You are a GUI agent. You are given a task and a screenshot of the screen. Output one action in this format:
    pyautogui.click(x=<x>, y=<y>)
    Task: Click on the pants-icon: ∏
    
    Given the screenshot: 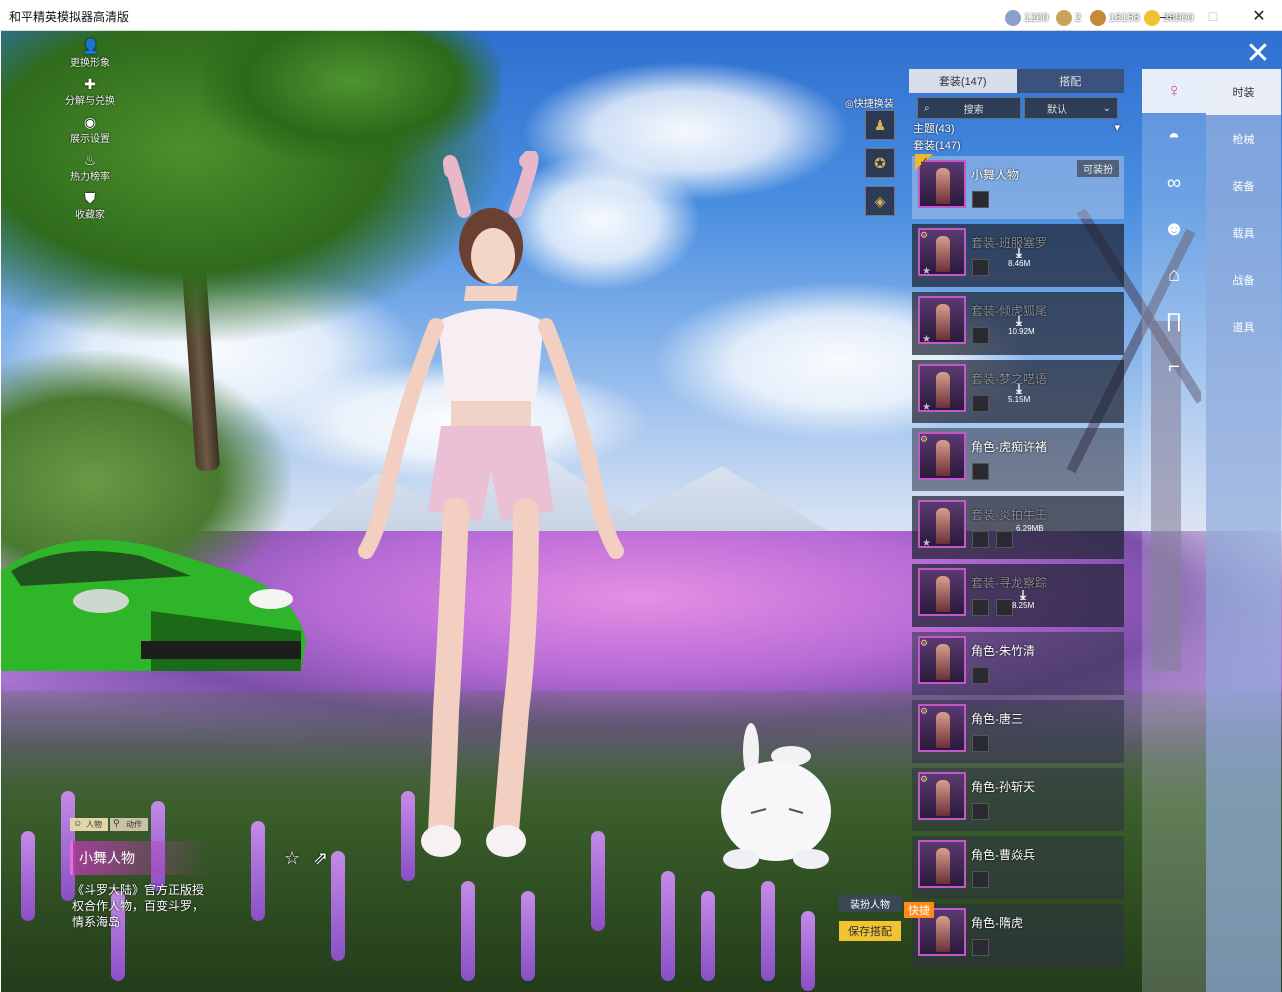 What is the action you would take?
    pyautogui.click(x=1174, y=320)
    